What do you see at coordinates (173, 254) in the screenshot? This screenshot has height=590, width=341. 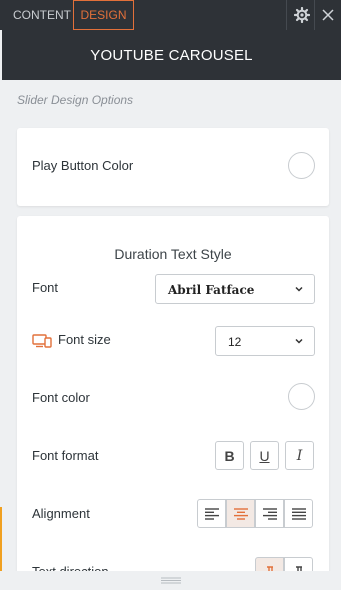 I see `duration-text-style-title: Duration Text Style` at bounding box center [173, 254].